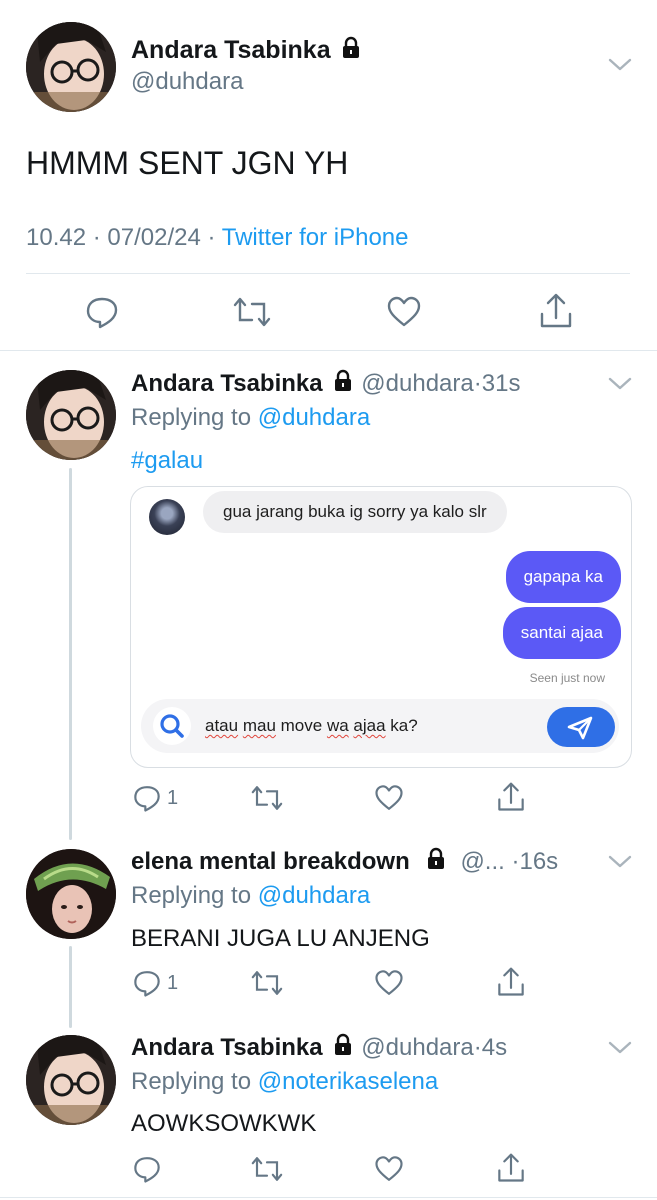 This screenshot has height=1200, width=657. What do you see at coordinates (369, 725) in the screenshot?
I see `input-word: ajaa` at bounding box center [369, 725].